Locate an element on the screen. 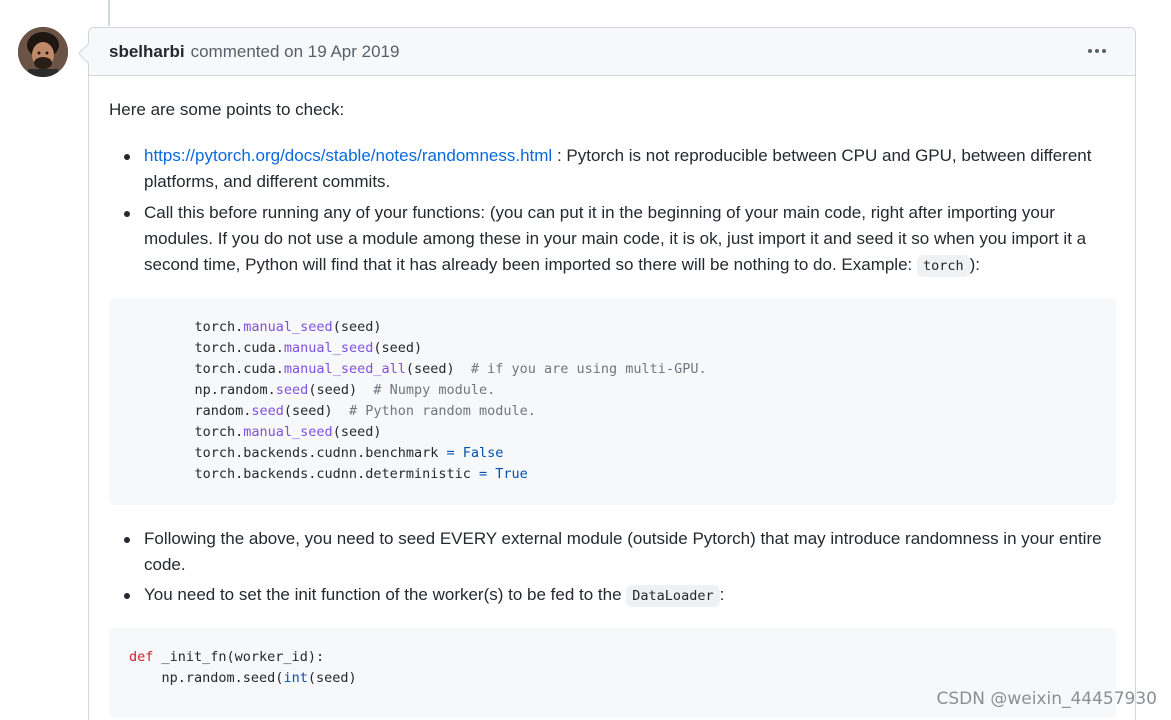  comment-author: sbelharbi is located at coordinates (147, 52).